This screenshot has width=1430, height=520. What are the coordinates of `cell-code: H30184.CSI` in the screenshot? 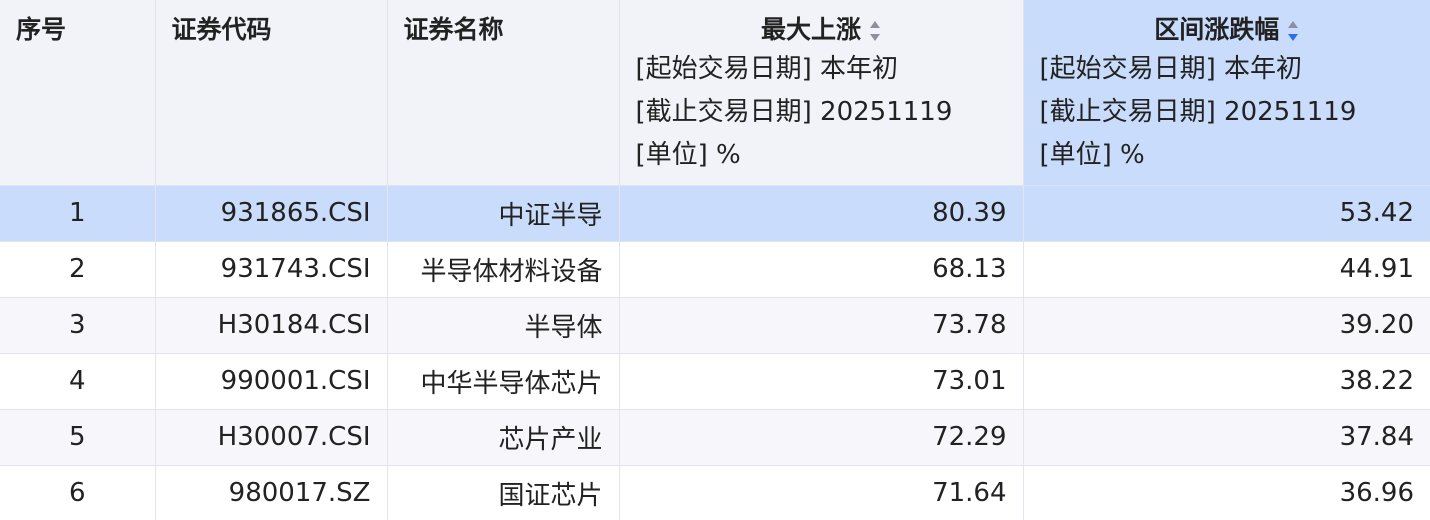 It's located at (271, 325).